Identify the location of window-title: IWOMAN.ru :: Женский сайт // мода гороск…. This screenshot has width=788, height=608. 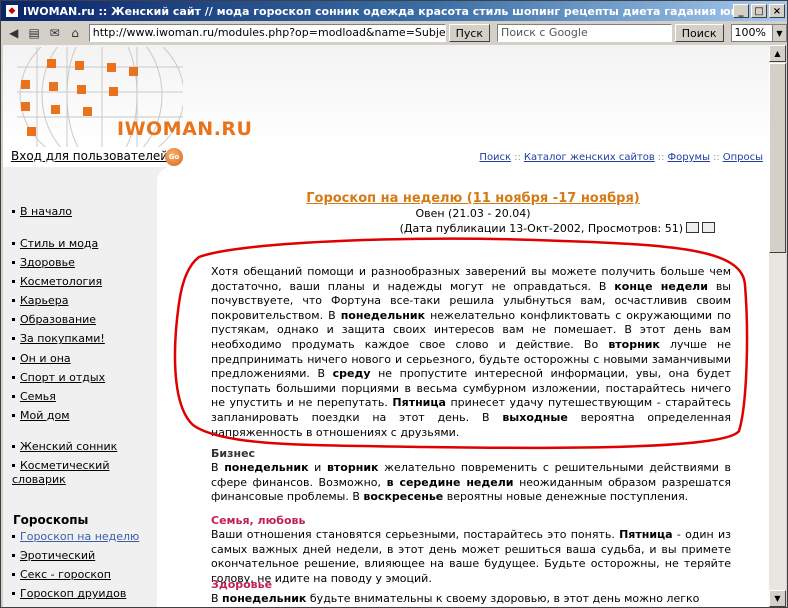
(378, 11).